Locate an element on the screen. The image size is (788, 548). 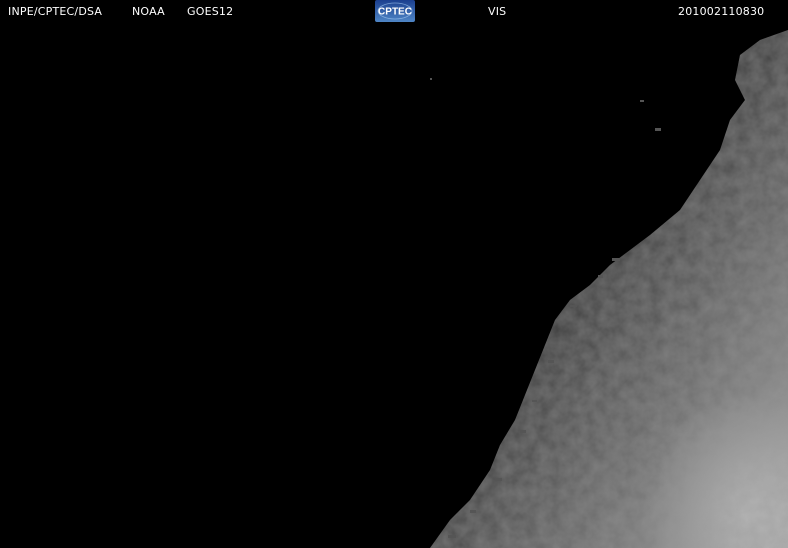
agency-label: INPE/CPTEC/DSA is located at coordinates (55, 11).